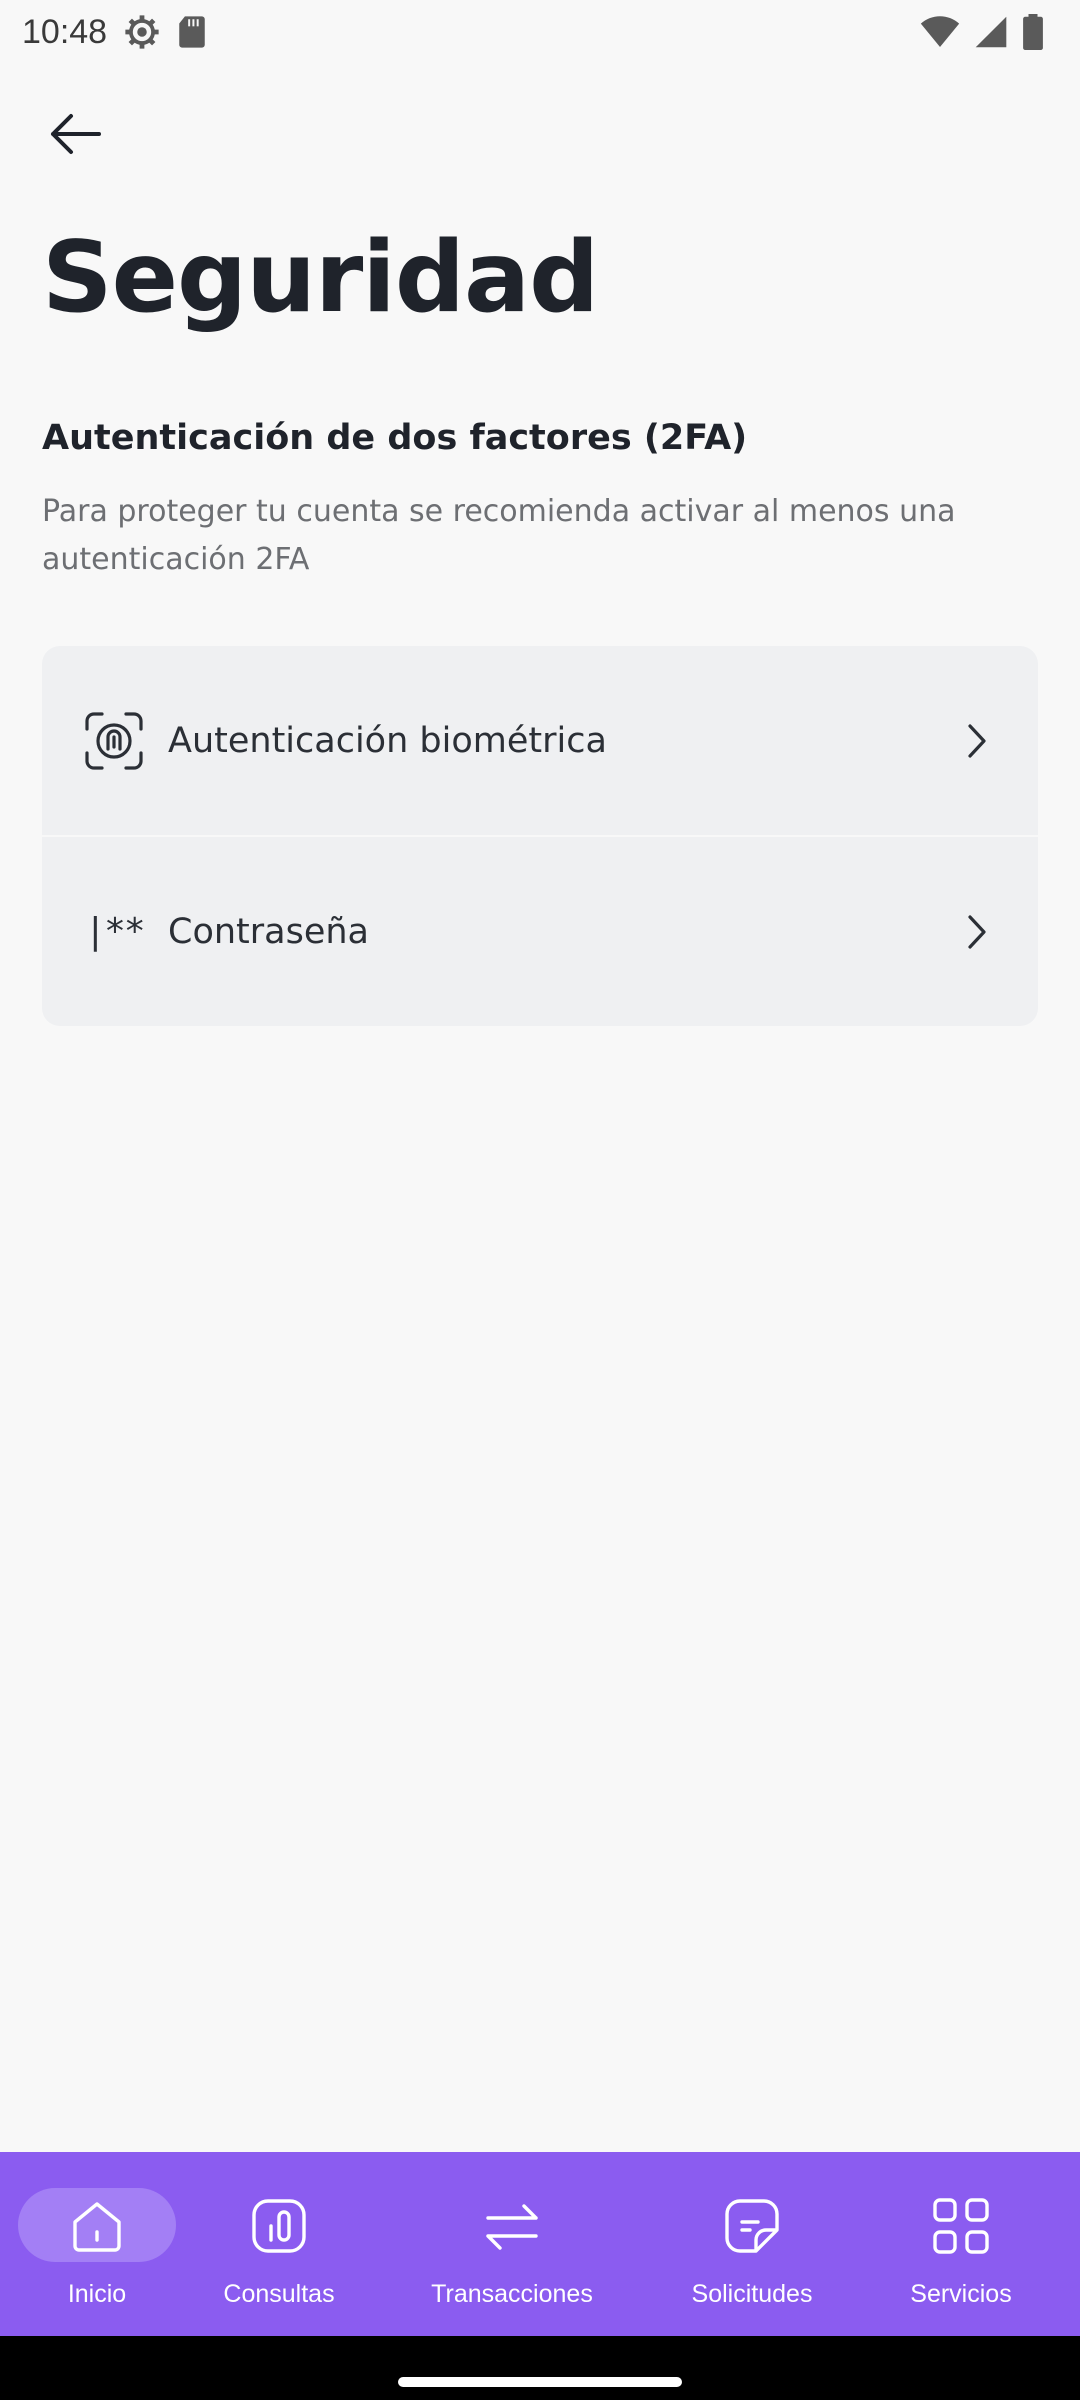 The width and height of the screenshot is (1080, 2400). I want to click on sd-card-icon, so click(192, 32).